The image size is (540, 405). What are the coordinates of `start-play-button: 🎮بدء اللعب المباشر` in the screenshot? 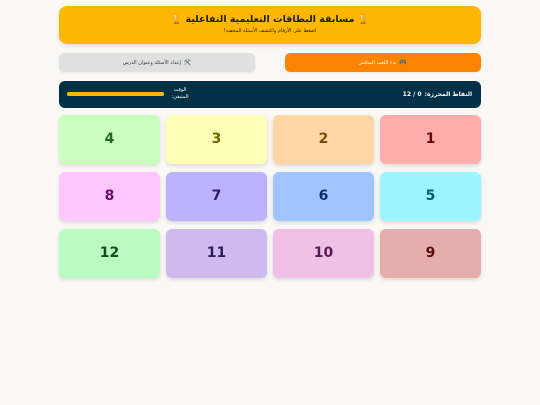 It's located at (383, 62).